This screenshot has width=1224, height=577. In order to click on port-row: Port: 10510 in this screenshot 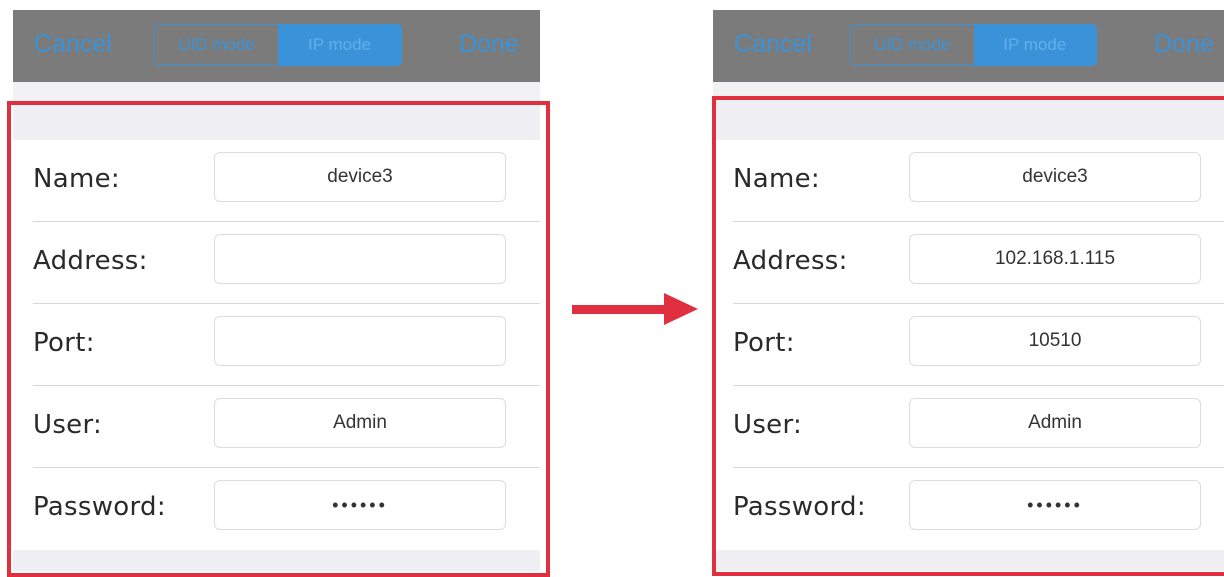, I will do `click(968, 345)`.